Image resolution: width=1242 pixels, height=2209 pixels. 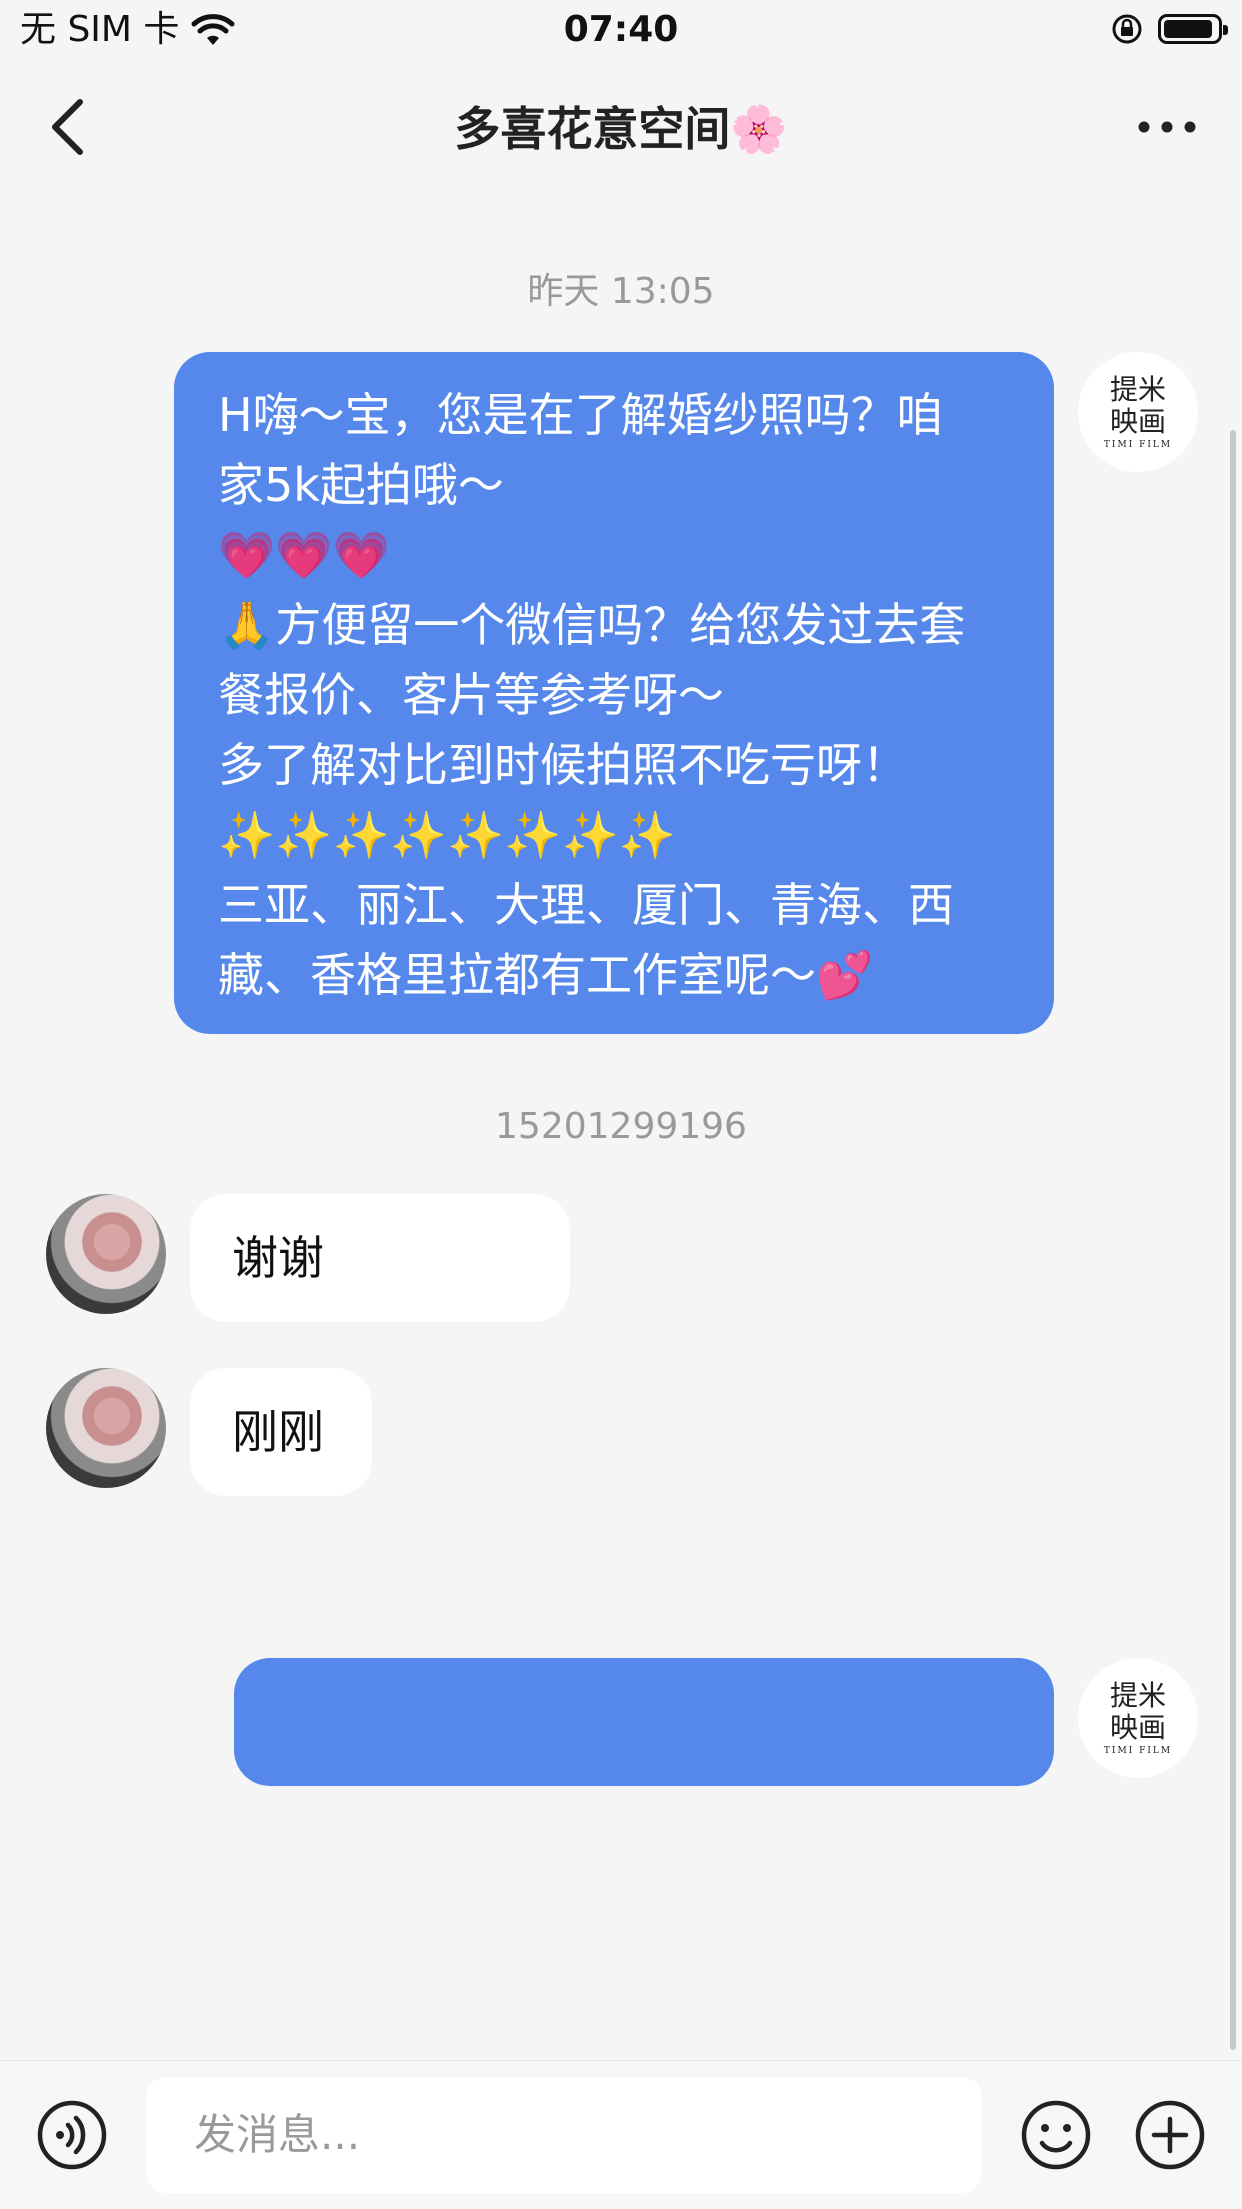 What do you see at coordinates (380, 1258) in the screenshot?
I see `incoming-message: 谢谢` at bounding box center [380, 1258].